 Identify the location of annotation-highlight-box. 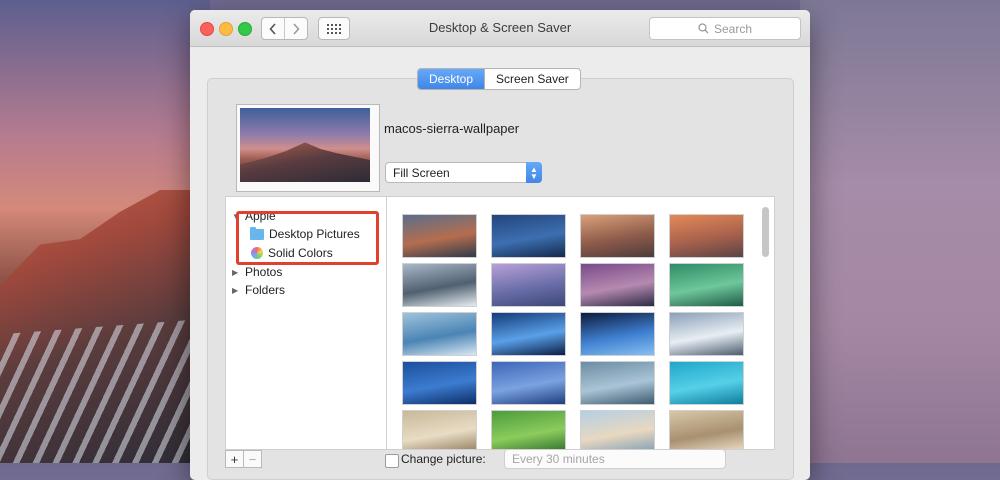
(307, 238).